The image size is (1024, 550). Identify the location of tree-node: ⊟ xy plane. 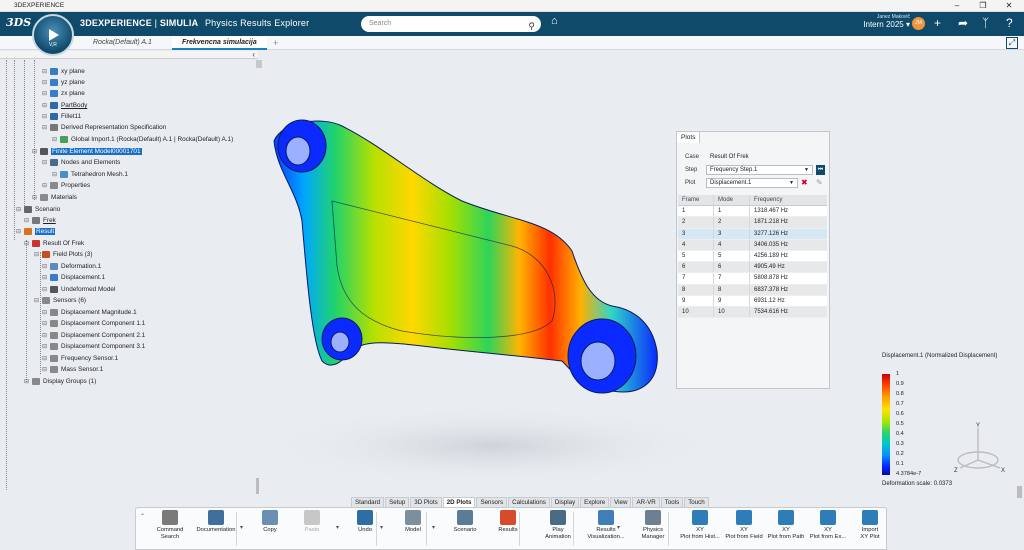
(63, 71).